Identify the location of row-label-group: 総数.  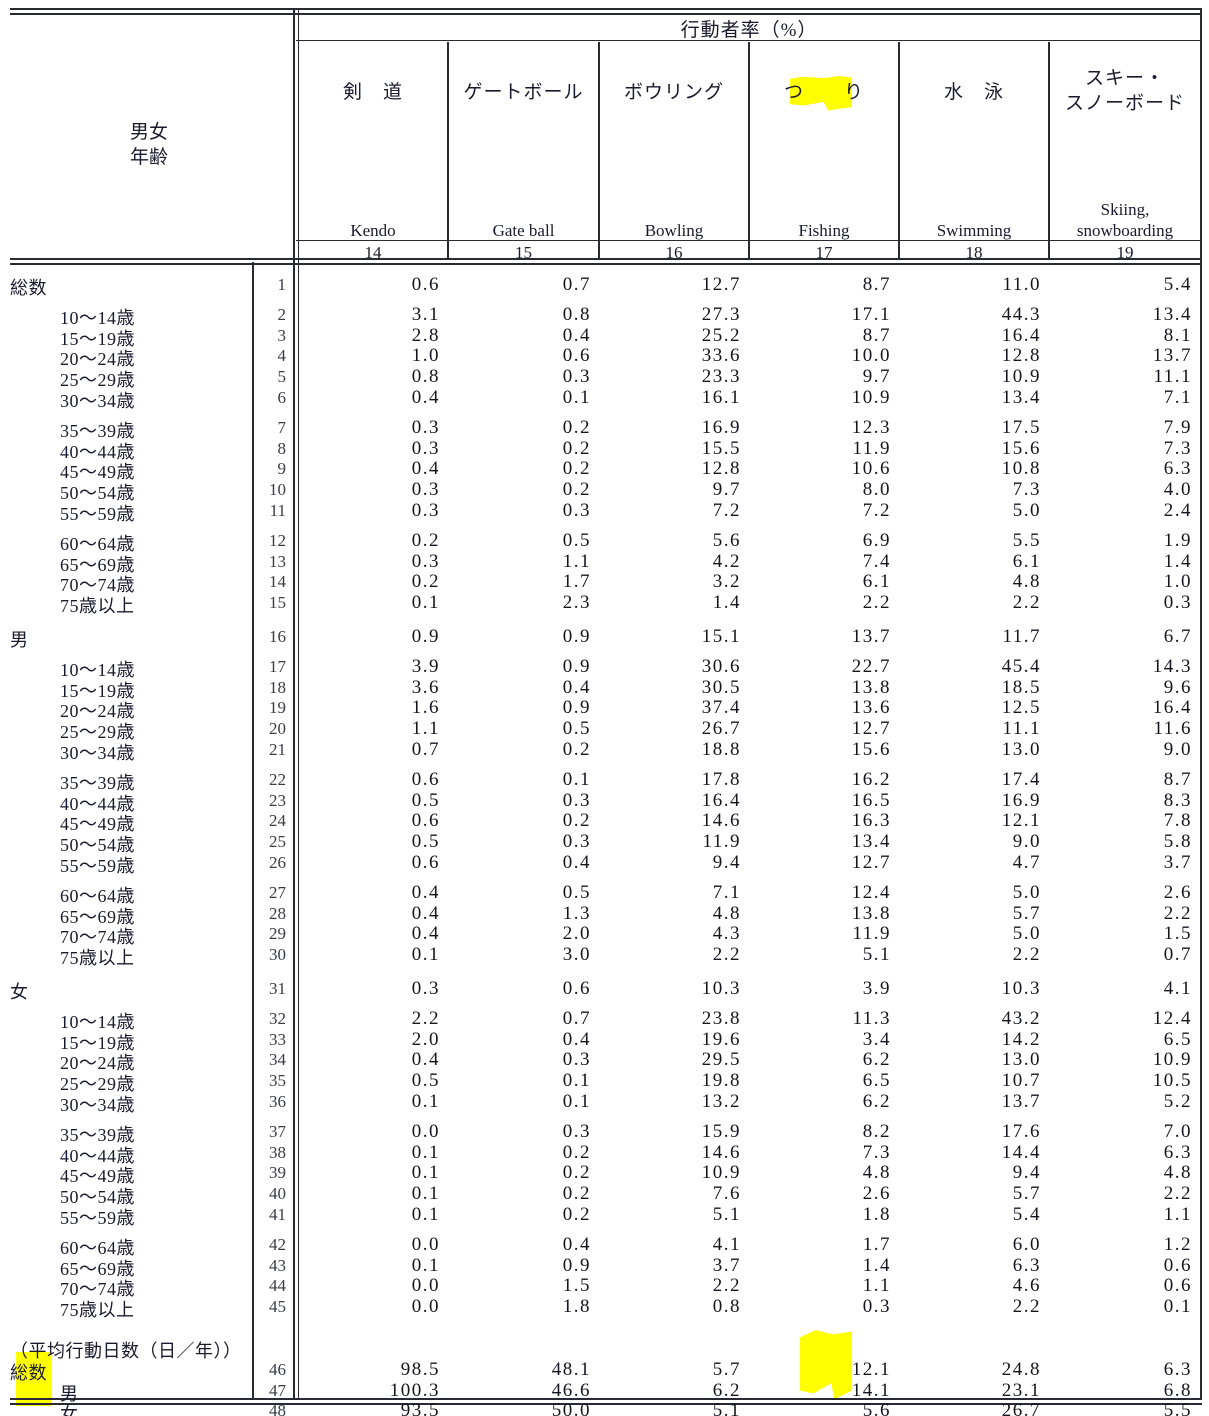
(28, 288).